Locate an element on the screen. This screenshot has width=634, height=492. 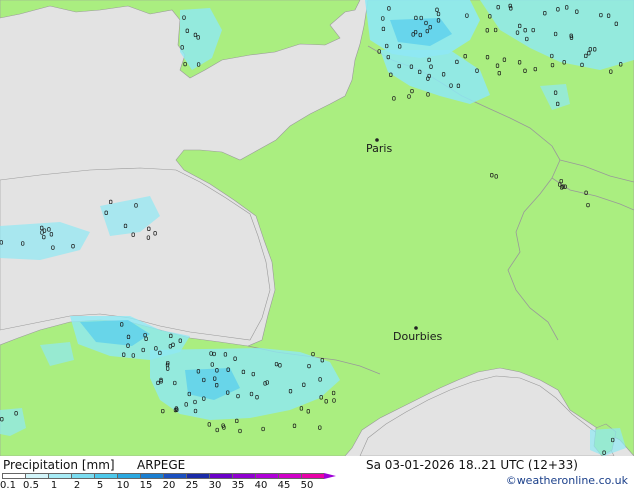
legend-label: 15 is located at coordinates (146, 485).